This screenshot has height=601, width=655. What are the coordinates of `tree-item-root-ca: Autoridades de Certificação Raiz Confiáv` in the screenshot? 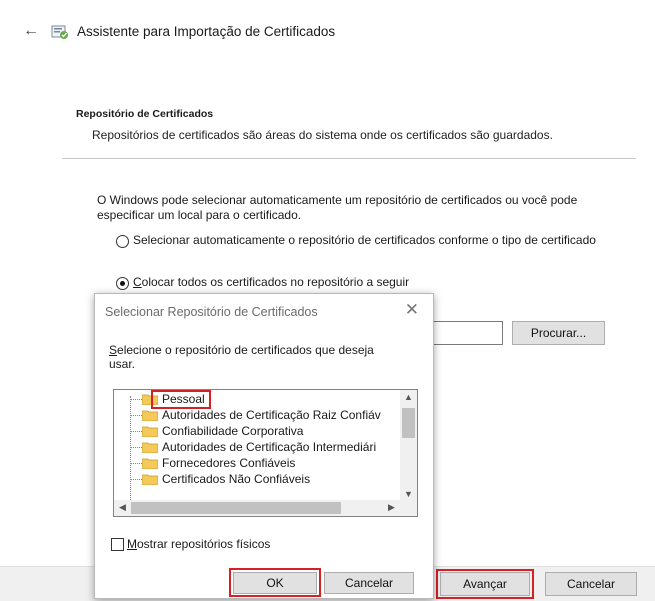 It's located at (257, 415).